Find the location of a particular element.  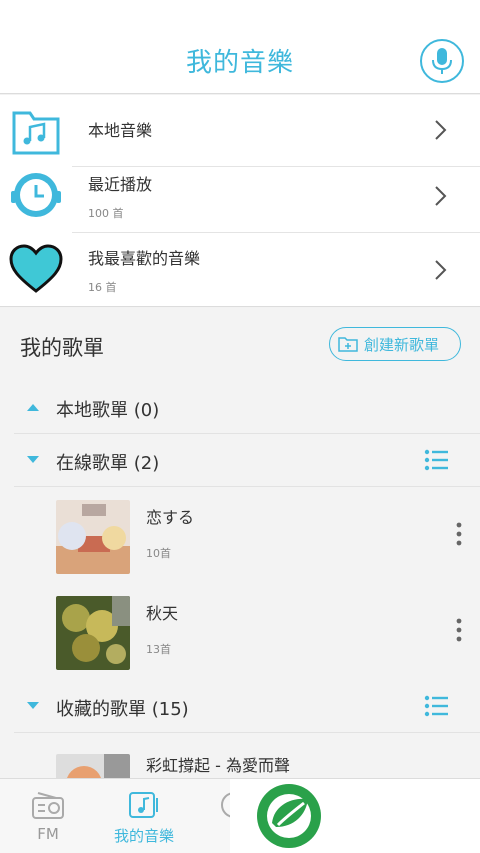

create-playlist-button: 創建新歌單 is located at coordinates (395, 344).